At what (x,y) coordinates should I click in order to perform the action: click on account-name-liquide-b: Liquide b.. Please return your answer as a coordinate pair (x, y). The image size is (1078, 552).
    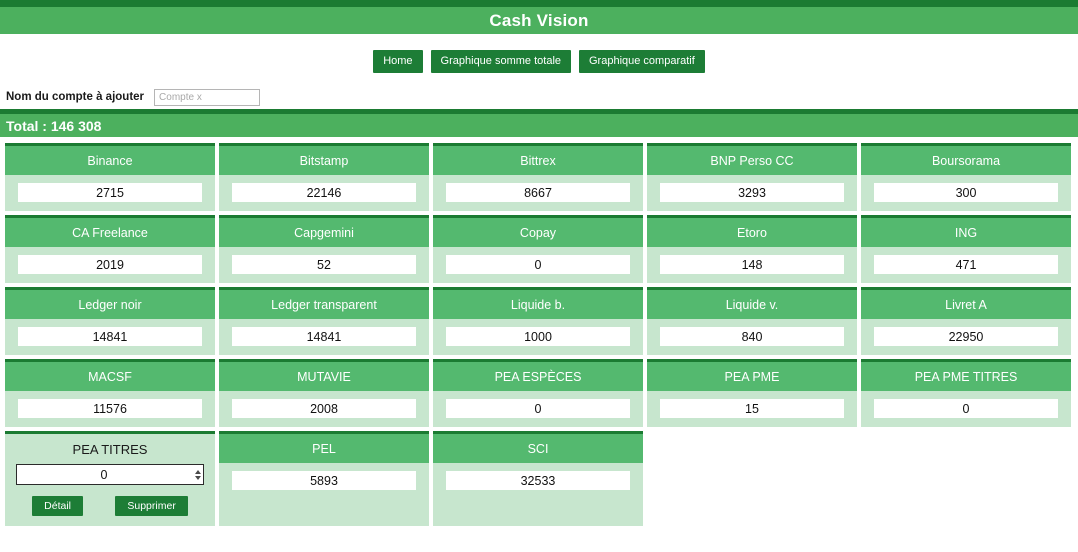
    Looking at the image, I should click on (538, 304).